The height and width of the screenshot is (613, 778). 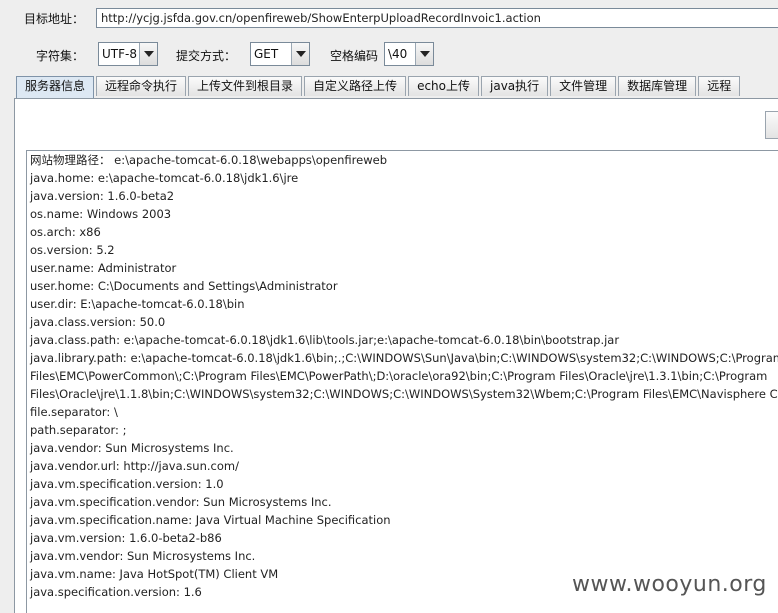 I want to click on space-encoding-select: \40, so click(x=409, y=54).